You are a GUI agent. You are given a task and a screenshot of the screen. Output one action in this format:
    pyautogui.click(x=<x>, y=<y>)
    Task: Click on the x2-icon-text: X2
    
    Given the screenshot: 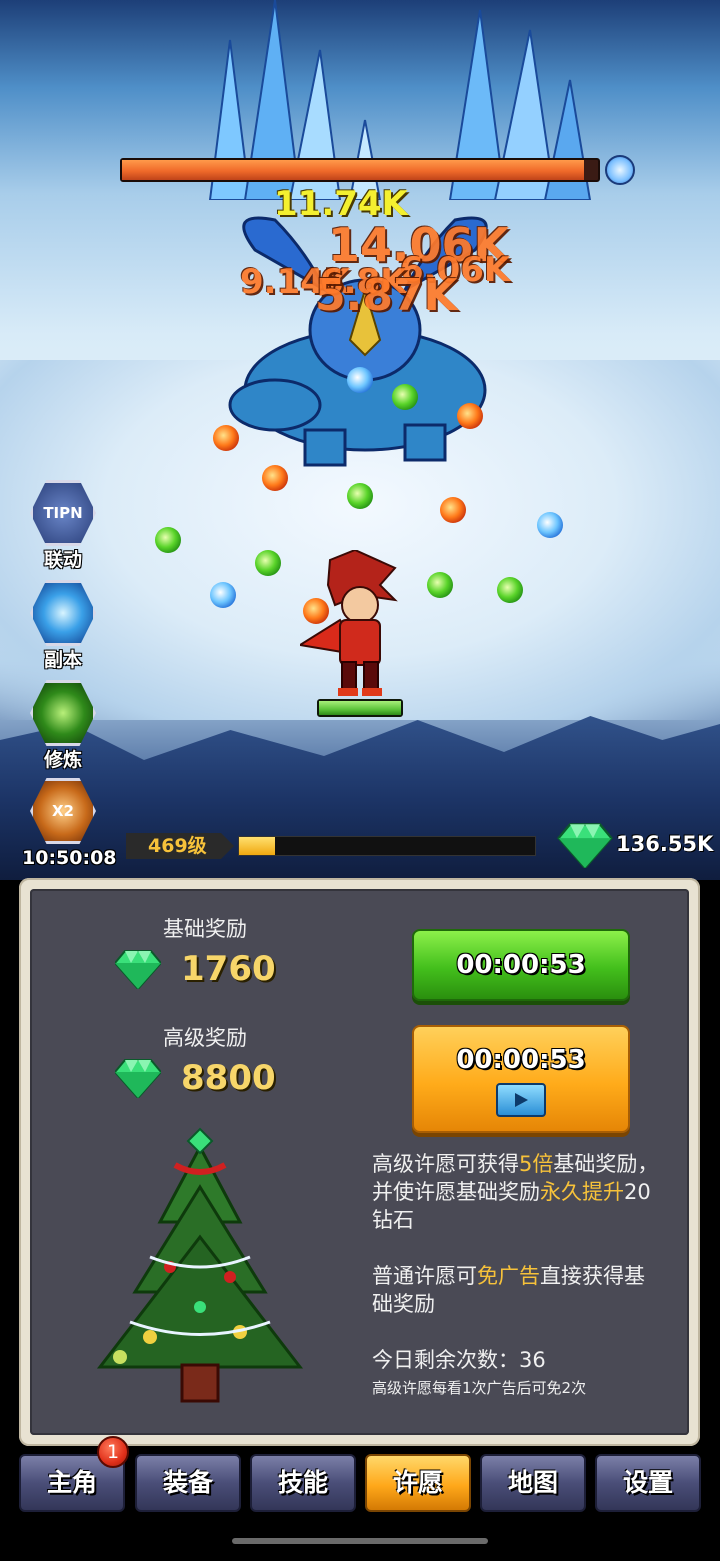 What is the action you would take?
    pyautogui.click(x=62, y=811)
    